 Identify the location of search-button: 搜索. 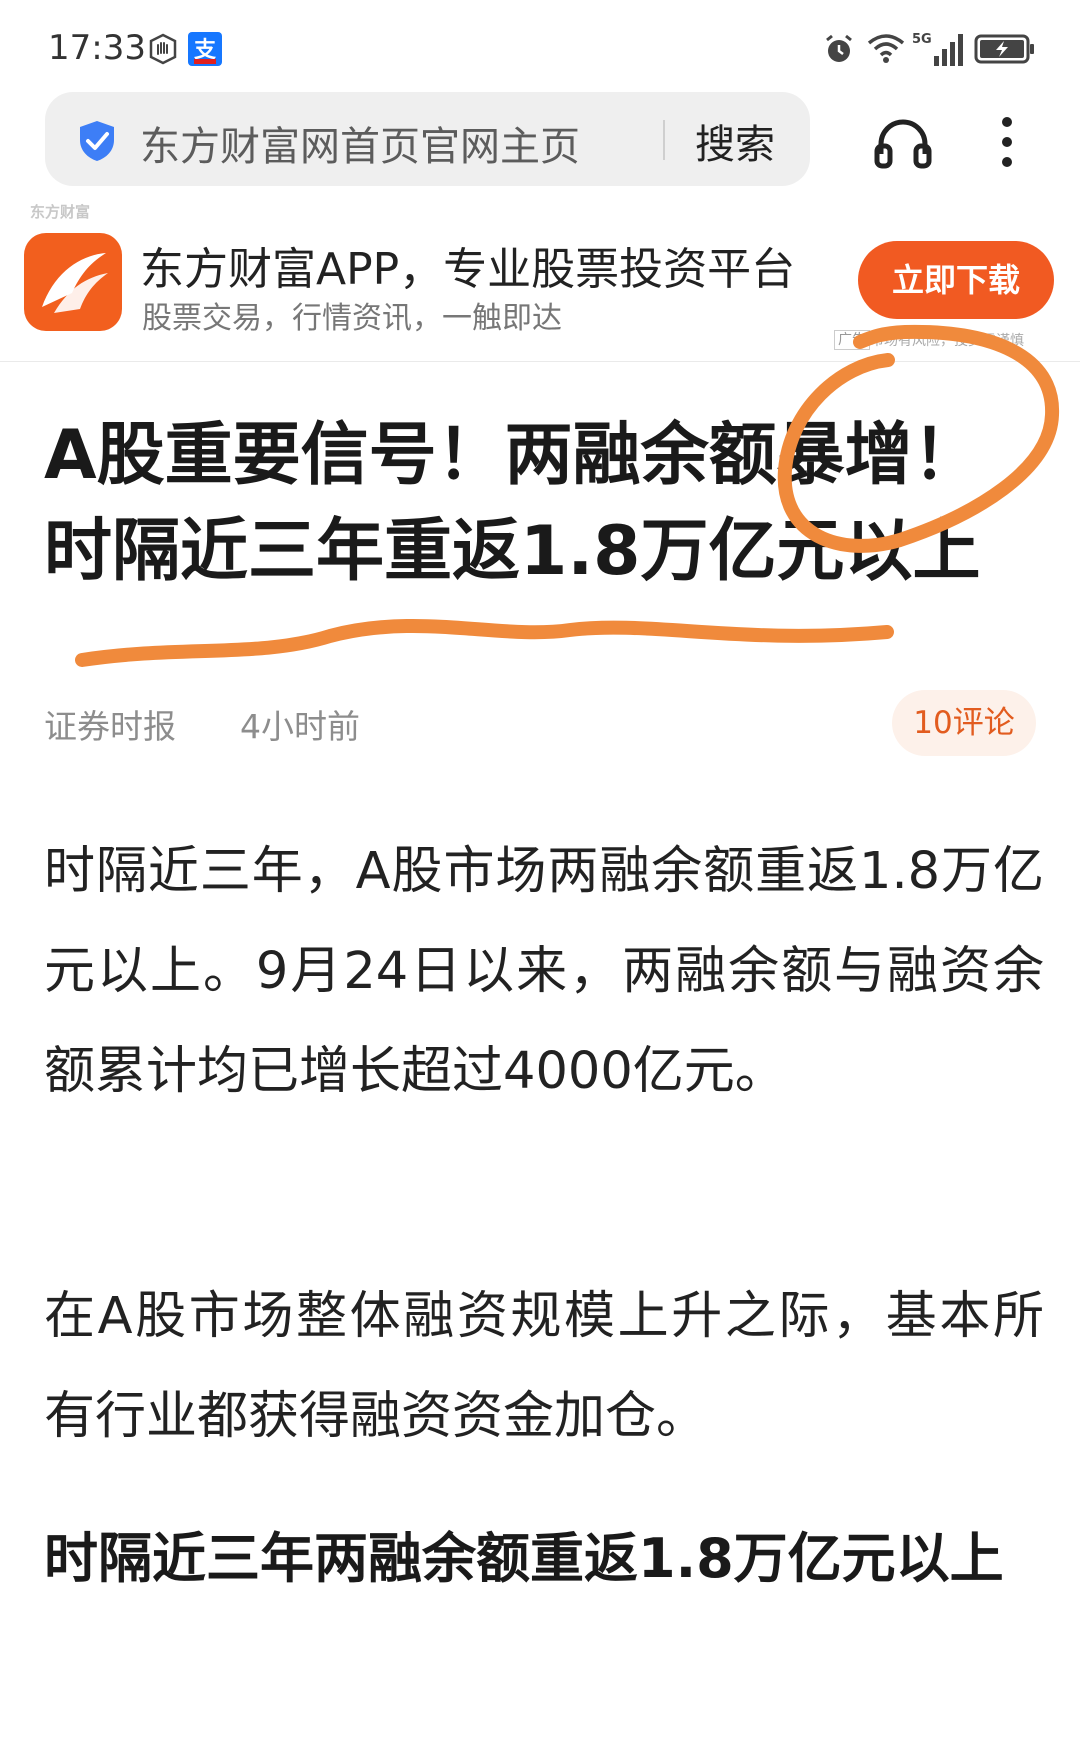
(735, 141).